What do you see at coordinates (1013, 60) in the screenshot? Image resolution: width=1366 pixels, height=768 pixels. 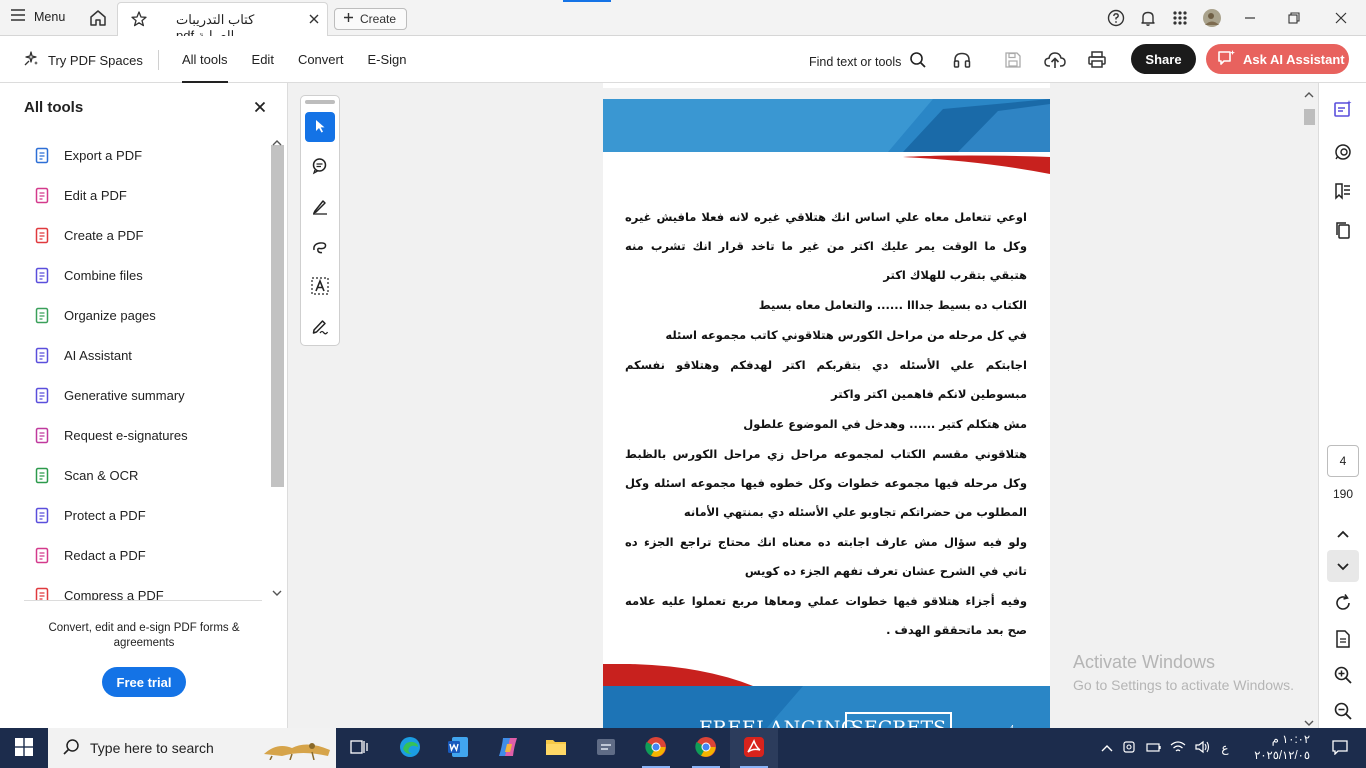 I see `save-icon` at bounding box center [1013, 60].